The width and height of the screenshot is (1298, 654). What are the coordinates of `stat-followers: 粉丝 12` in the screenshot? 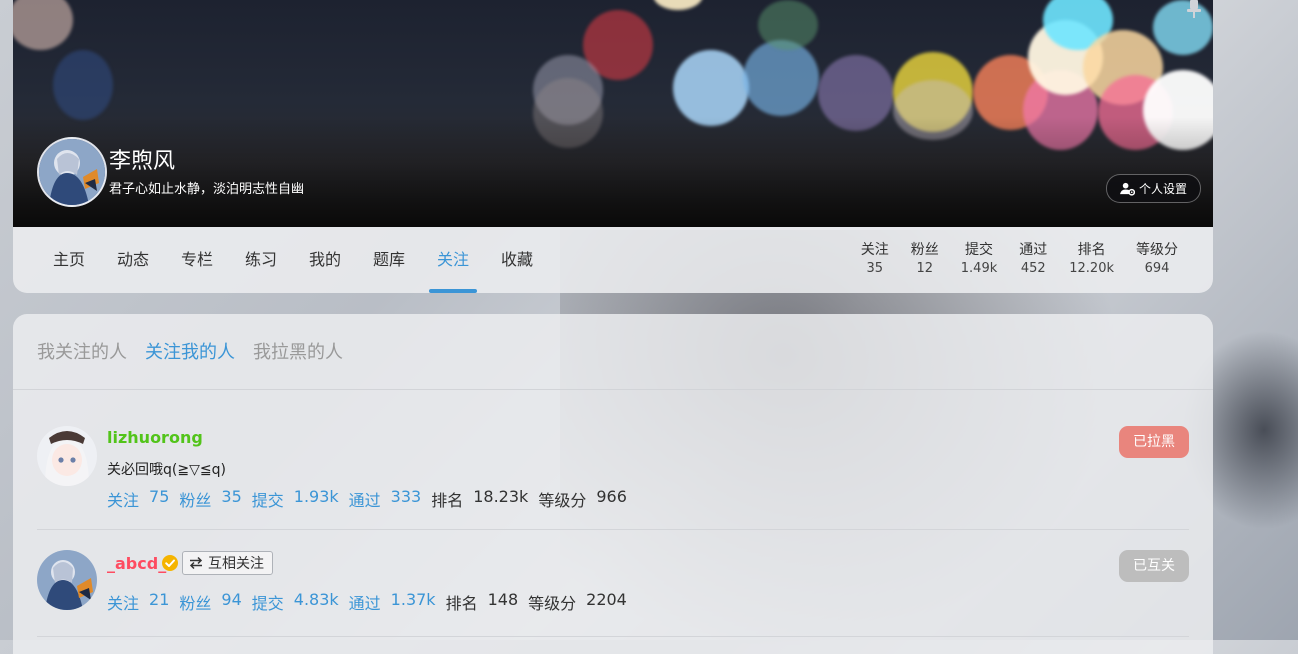 It's located at (925, 260).